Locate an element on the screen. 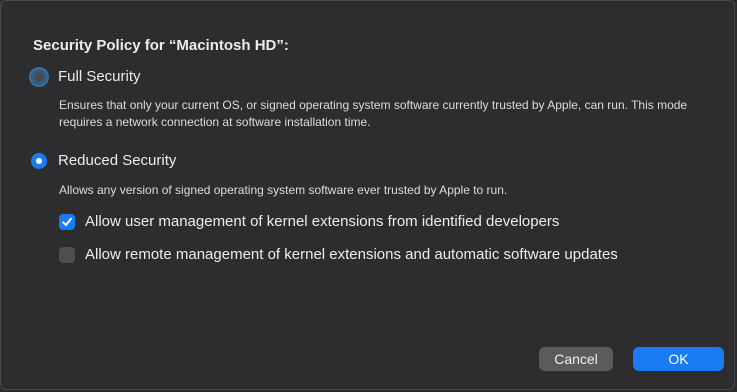 This screenshot has width=737, height=392. reduced-security-radio is located at coordinates (39, 160).